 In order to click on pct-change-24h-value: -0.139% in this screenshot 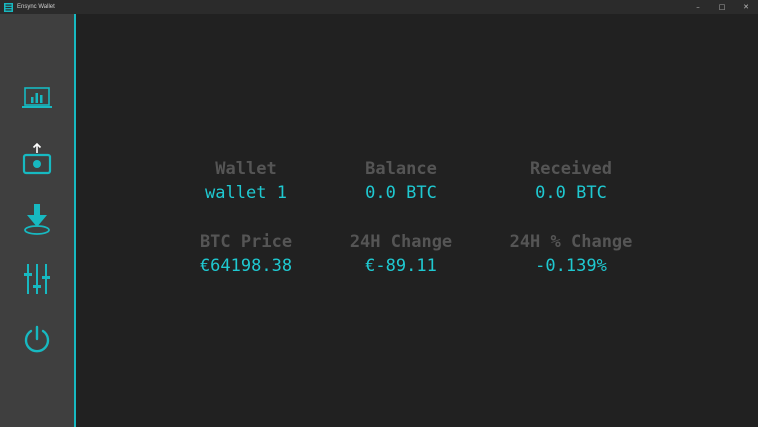, I will do `click(571, 266)`.